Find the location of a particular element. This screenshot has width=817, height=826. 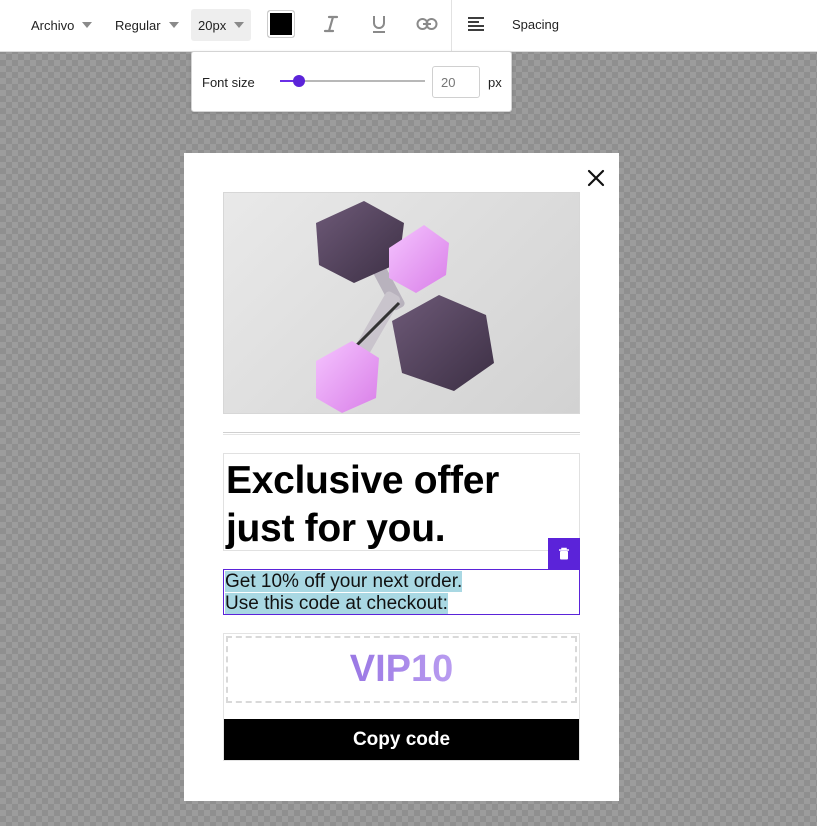

toolbar-divider is located at coordinates (451, 26).